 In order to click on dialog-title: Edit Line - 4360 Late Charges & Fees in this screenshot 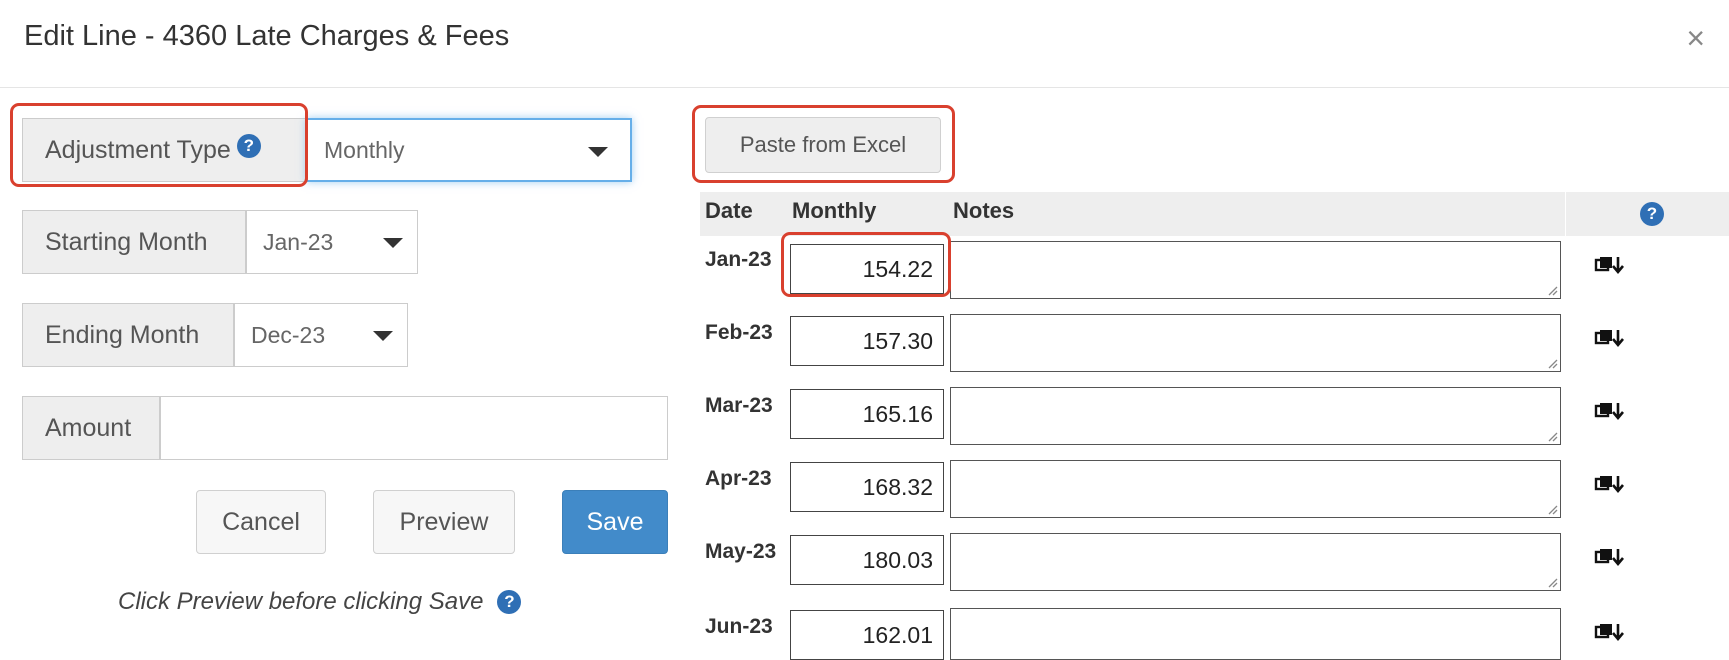, I will do `click(267, 36)`.